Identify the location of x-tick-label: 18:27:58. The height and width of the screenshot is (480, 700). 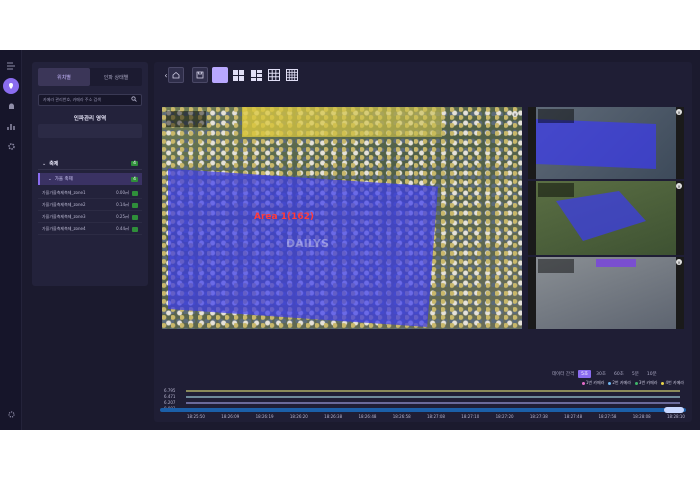
(607, 416).